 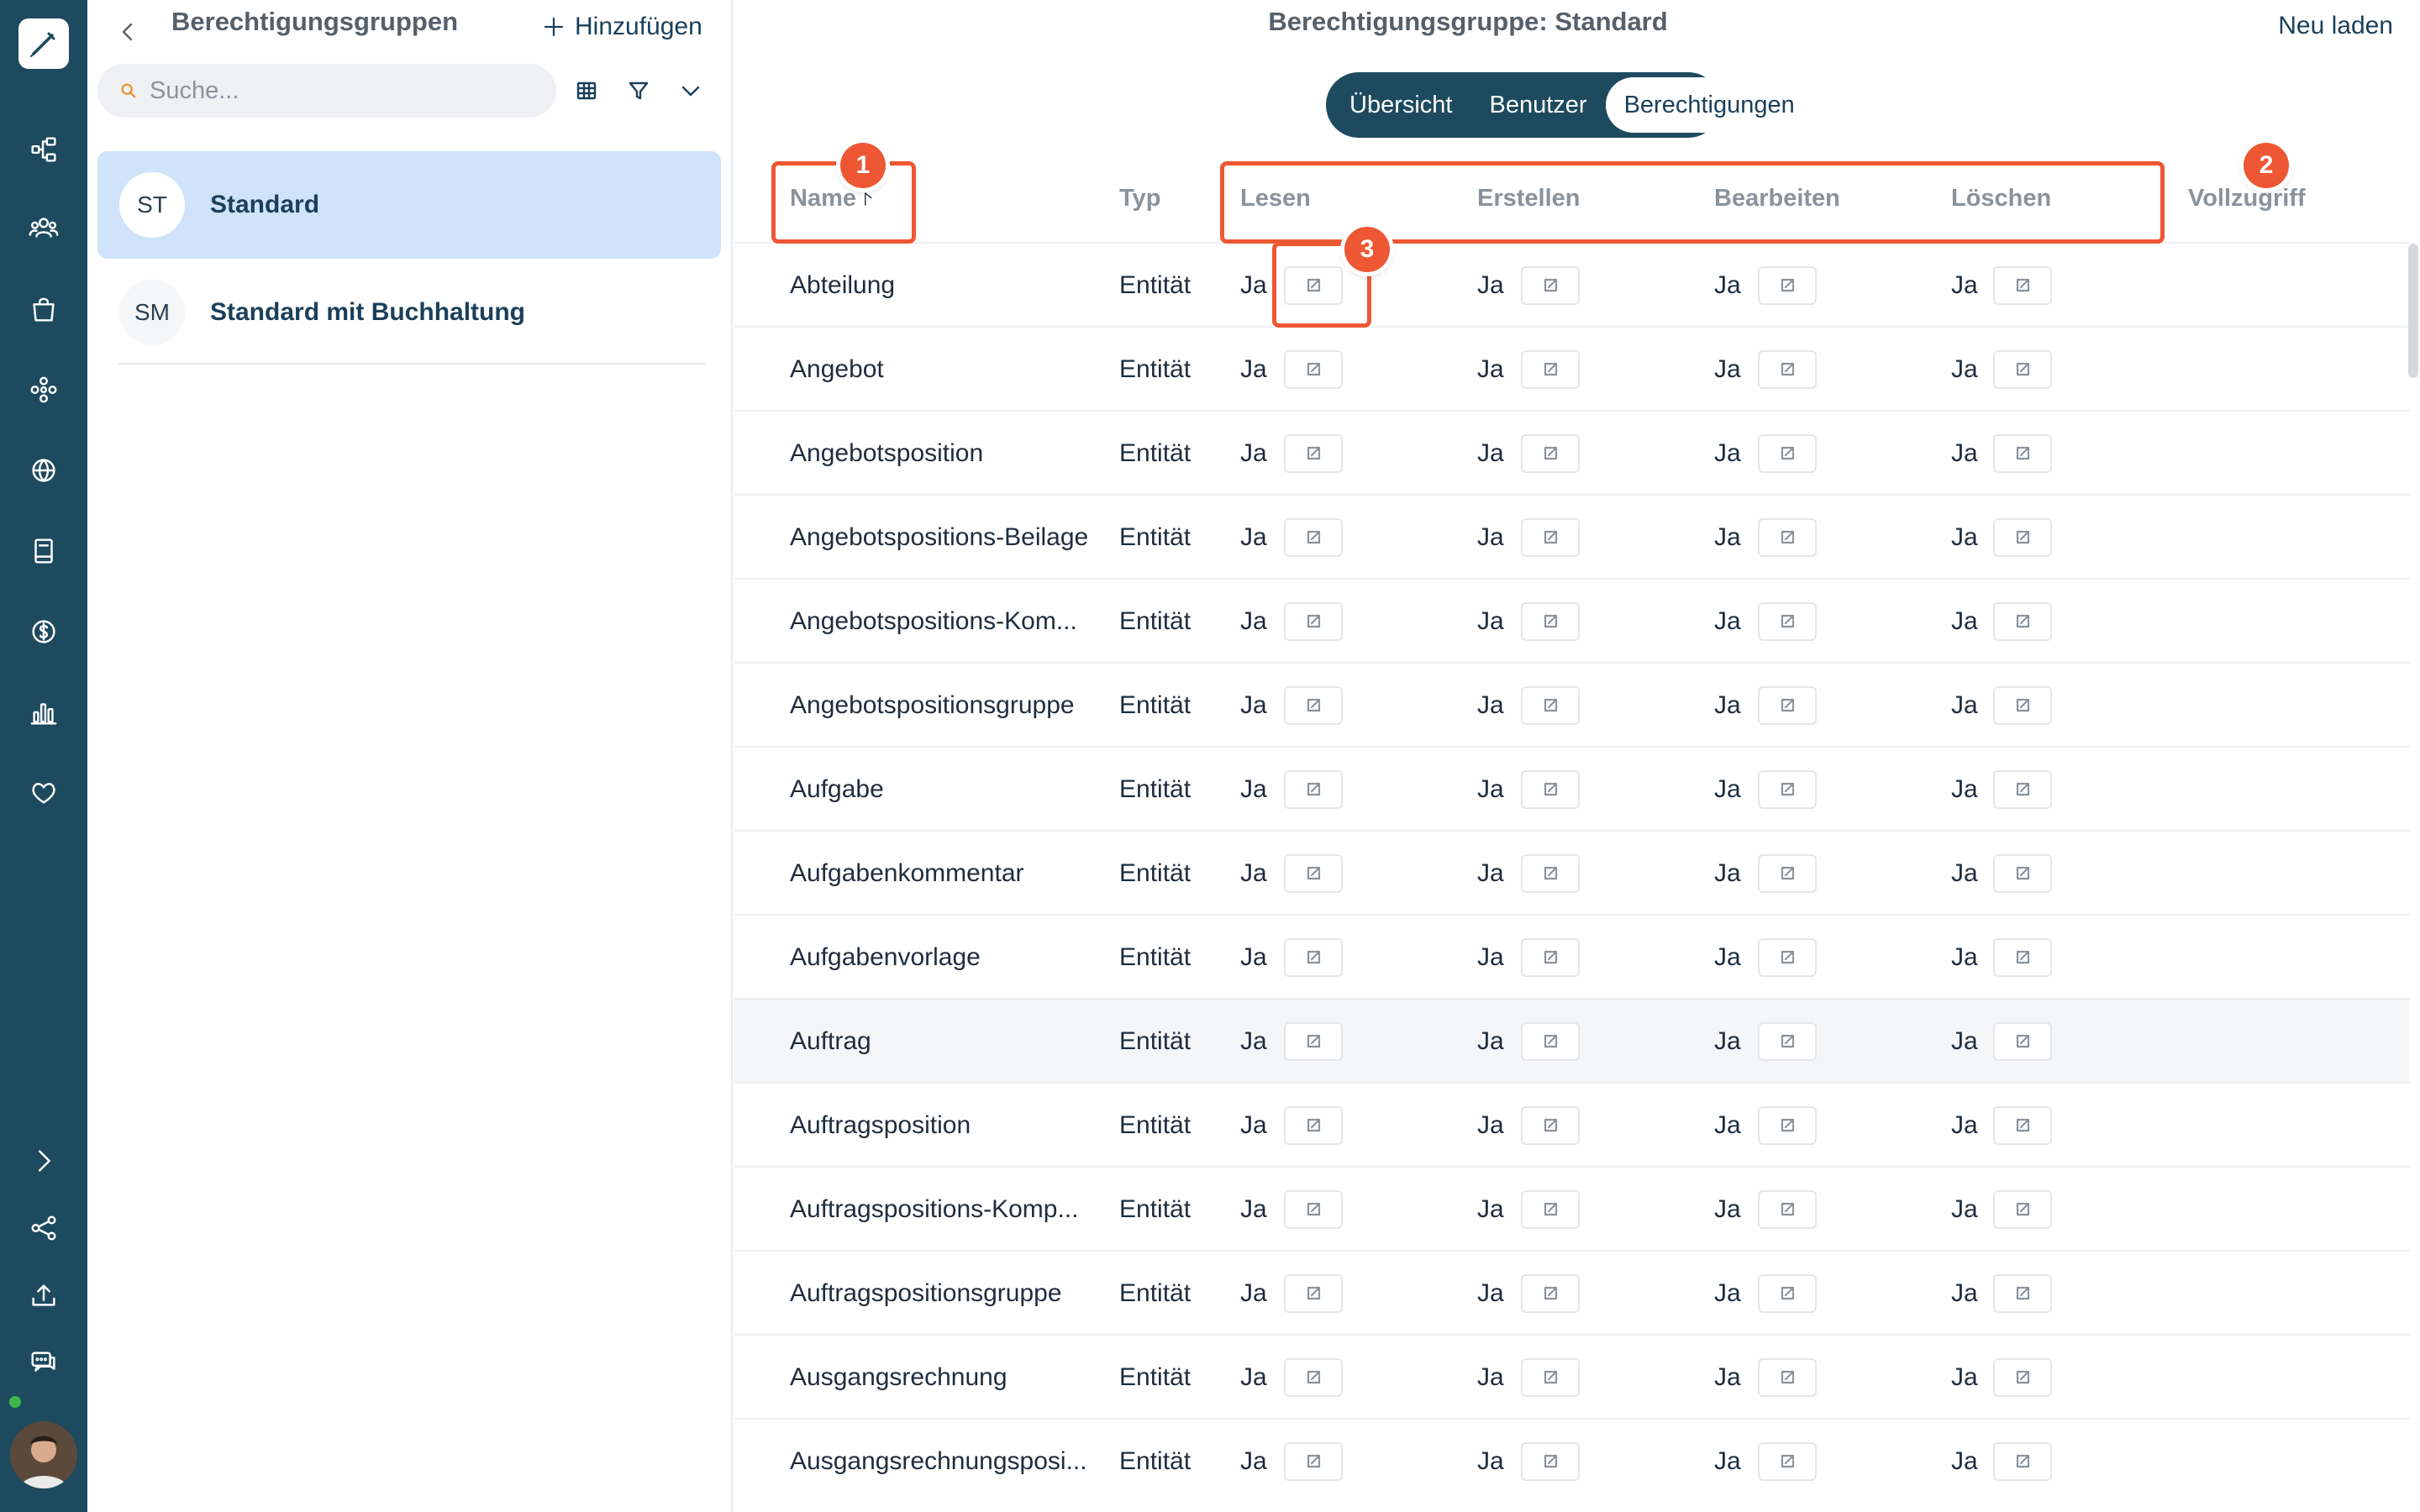 I want to click on table-row: Ausgangsrechnung Entität Ja Ja Ja Ja, so click(x=1572, y=1376).